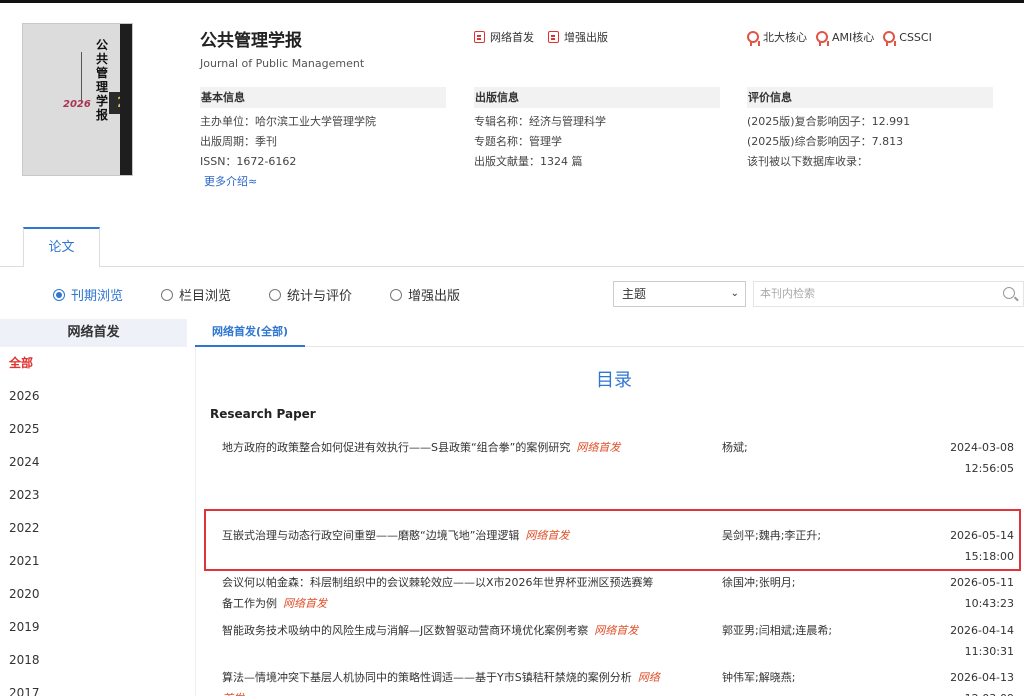  I want to click on option-label: 增强出版, so click(434, 296).